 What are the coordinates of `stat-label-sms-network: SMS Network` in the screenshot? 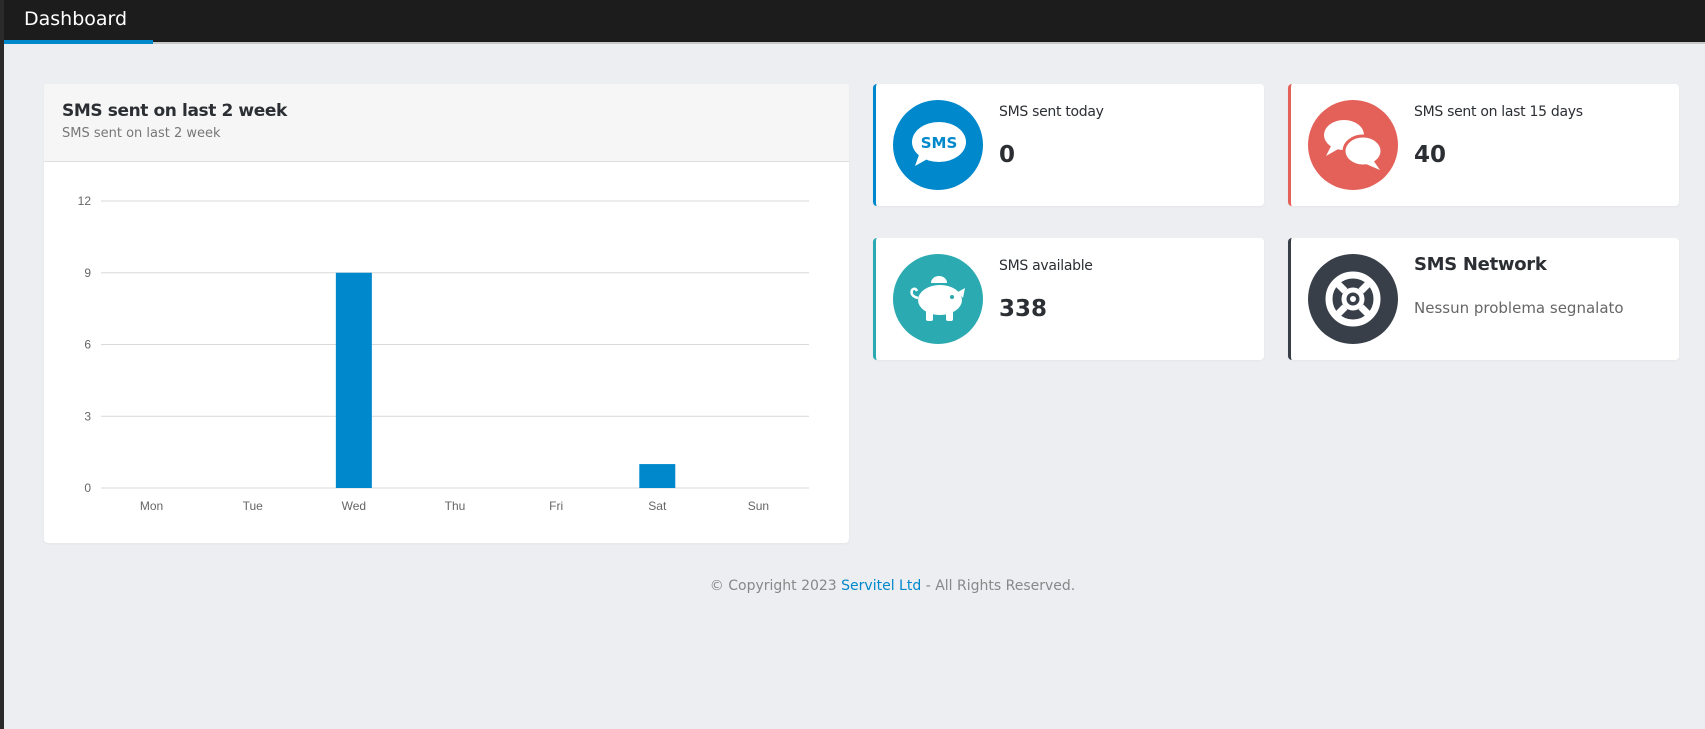 It's located at (1480, 264).